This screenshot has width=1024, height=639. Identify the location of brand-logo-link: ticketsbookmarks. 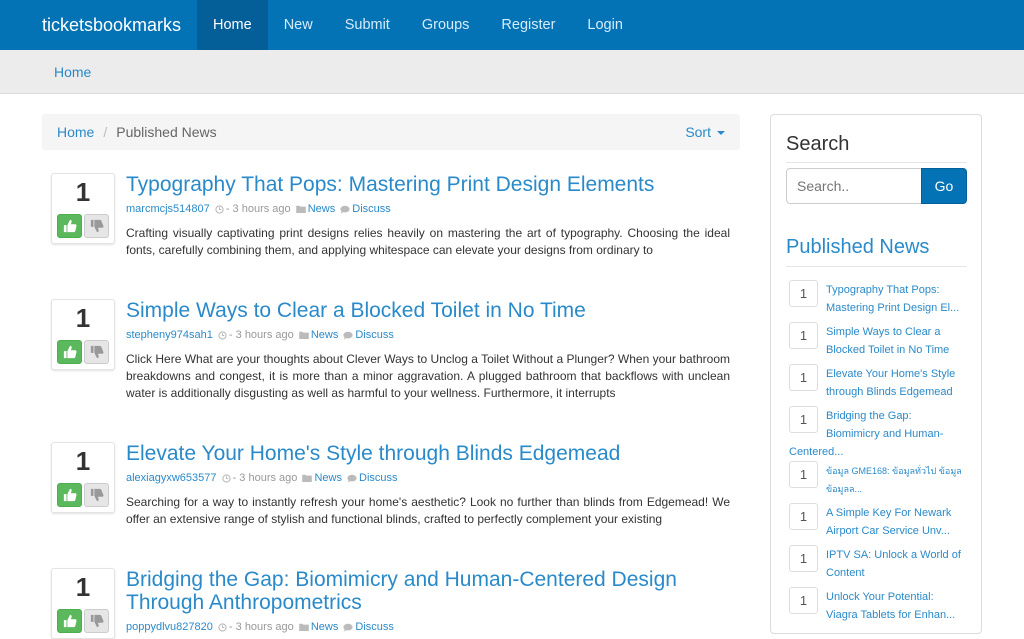
(111, 25).